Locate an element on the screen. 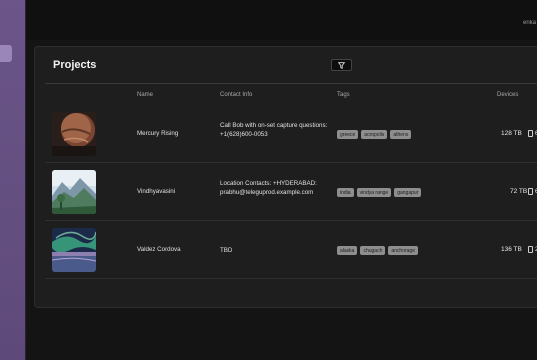 The width and height of the screenshot is (537, 360). tag: acropolis is located at coordinates (374, 134).